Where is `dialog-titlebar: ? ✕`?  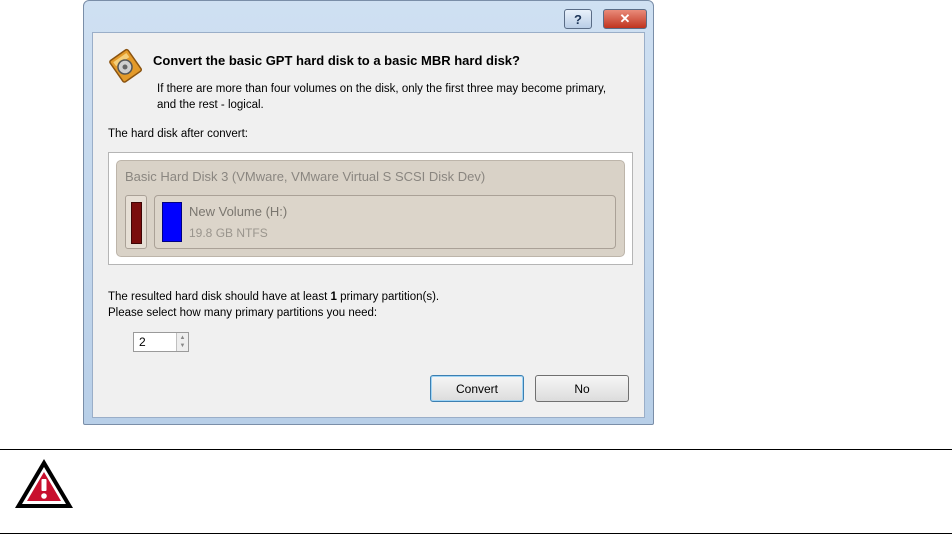
dialog-titlebar: ? ✕ is located at coordinates (368, 15).